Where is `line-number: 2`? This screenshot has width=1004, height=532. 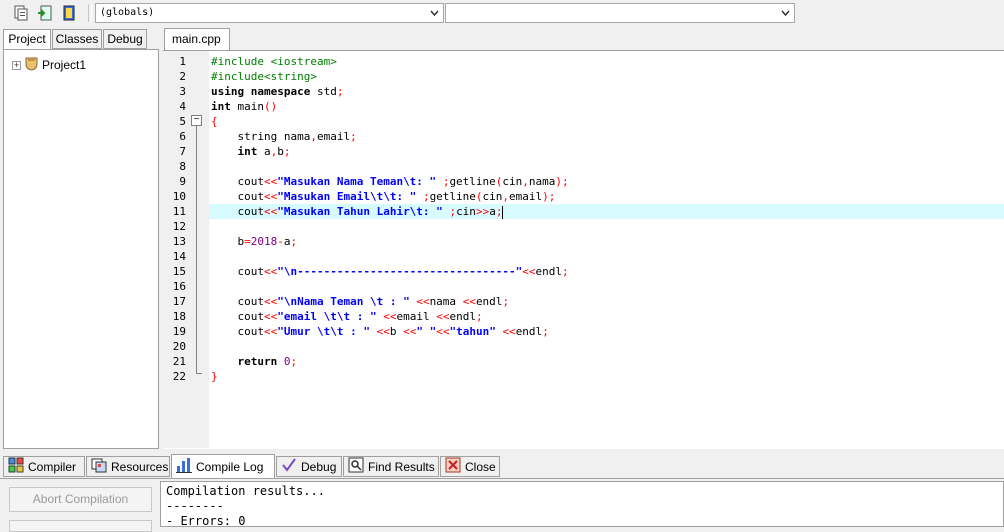 line-number: 2 is located at coordinates (182, 76).